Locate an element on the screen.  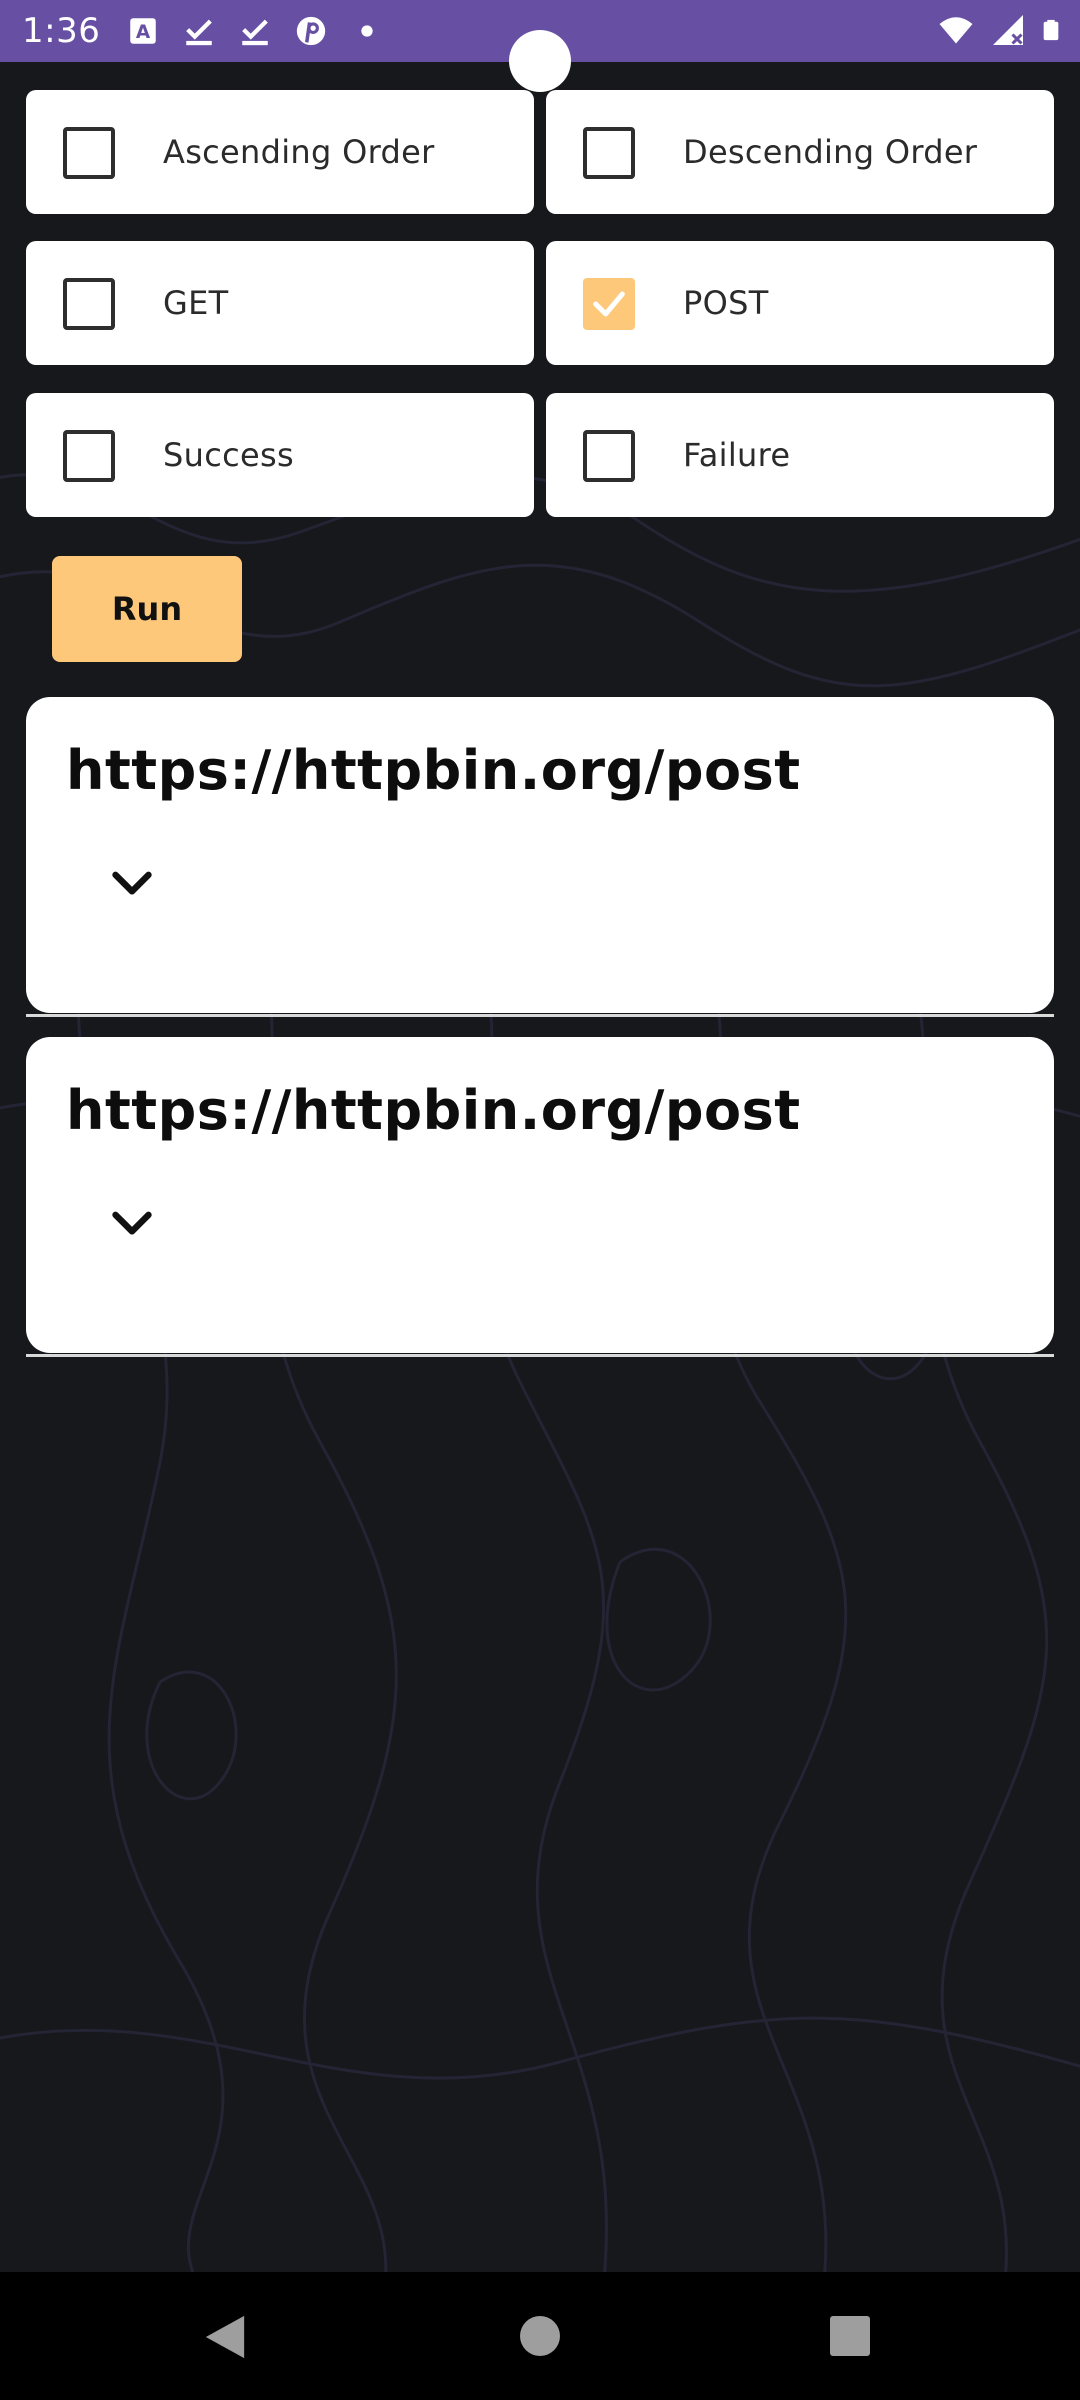
filter-ascending-order: Ascending Order is located at coordinates (280, 152).